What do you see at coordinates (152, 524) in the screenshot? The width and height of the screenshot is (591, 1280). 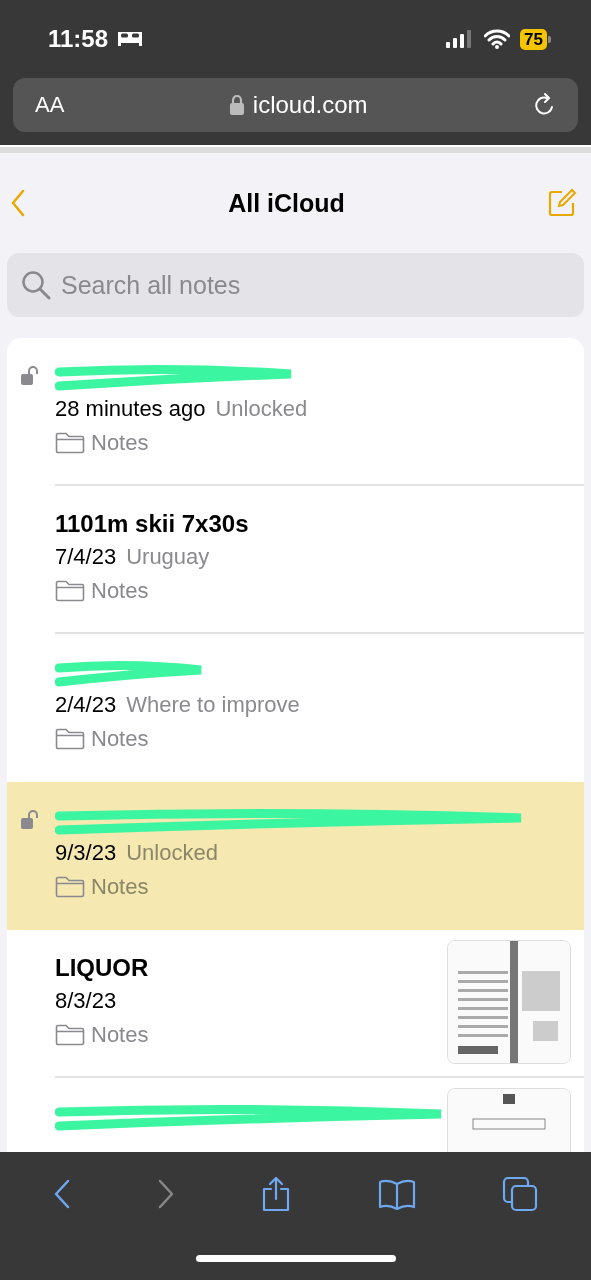 I see `note-title: 1101m skii 7x30s` at bounding box center [152, 524].